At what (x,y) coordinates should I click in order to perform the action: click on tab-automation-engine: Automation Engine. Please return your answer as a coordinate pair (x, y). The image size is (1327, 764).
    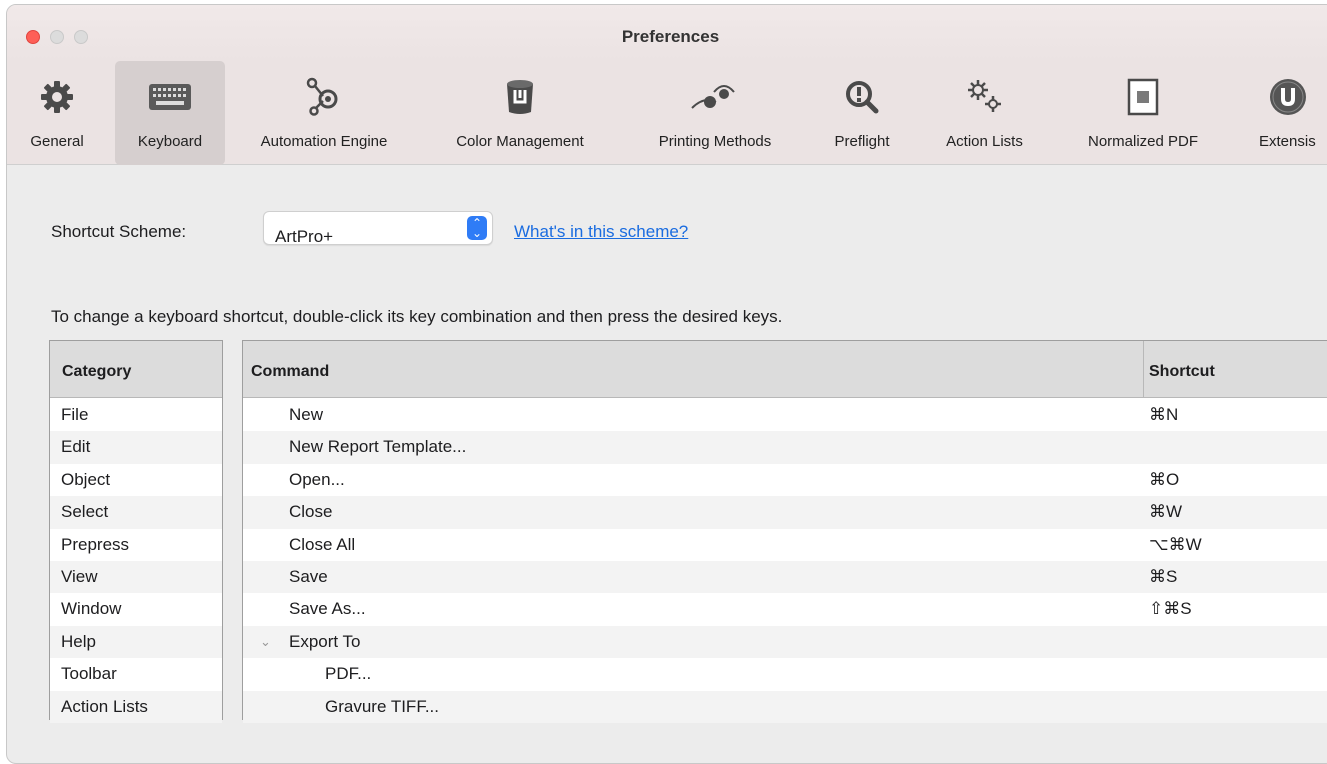
    Looking at the image, I should click on (324, 113).